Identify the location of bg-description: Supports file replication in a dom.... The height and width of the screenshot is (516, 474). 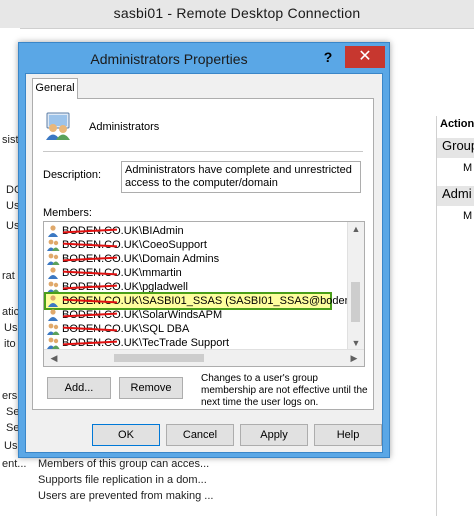
(122, 480).